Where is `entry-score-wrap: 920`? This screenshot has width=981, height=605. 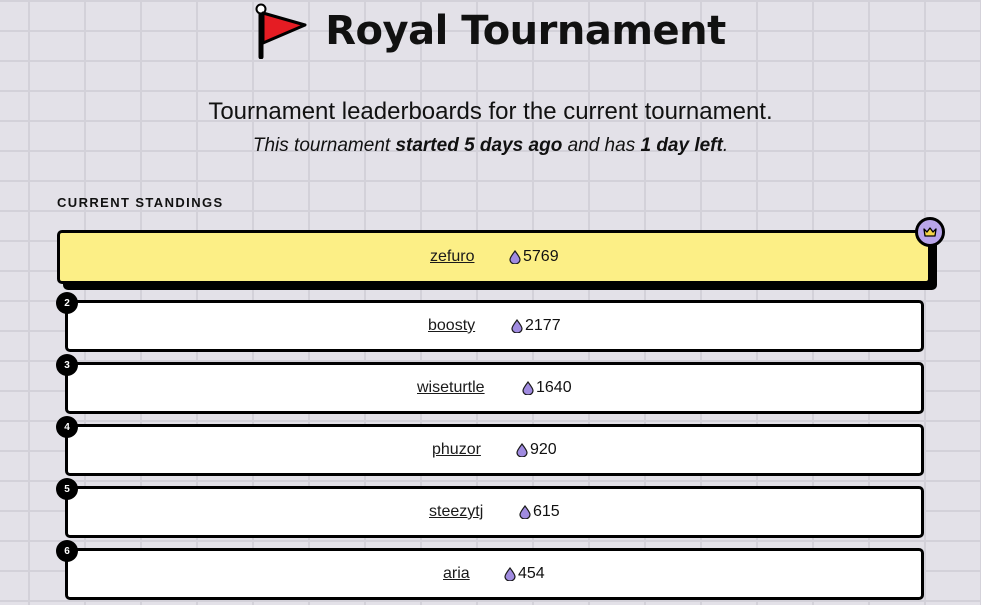
entry-score-wrap: 920 is located at coordinates (536, 450).